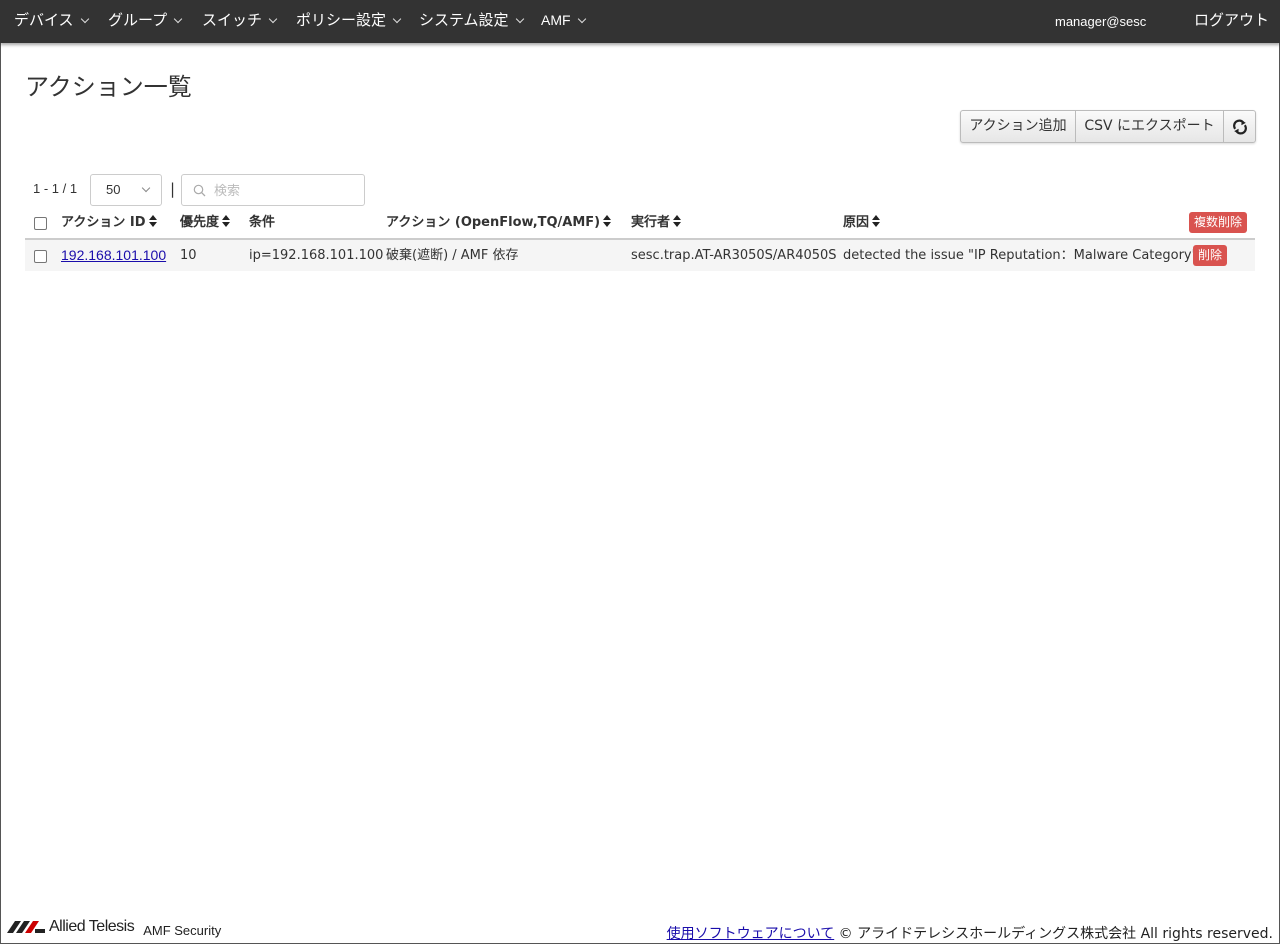  I want to click on search-input, so click(289, 191).